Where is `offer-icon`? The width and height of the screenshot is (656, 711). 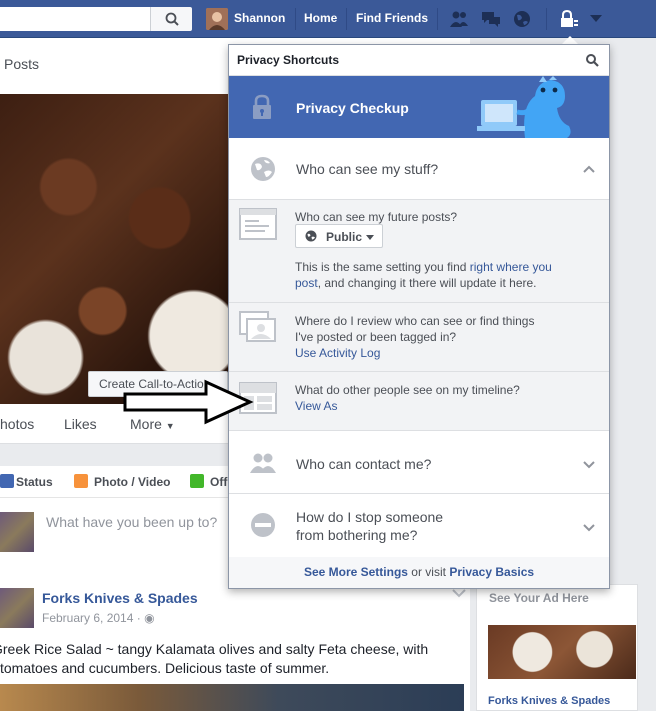
offer-icon is located at coordinates (197, 481).